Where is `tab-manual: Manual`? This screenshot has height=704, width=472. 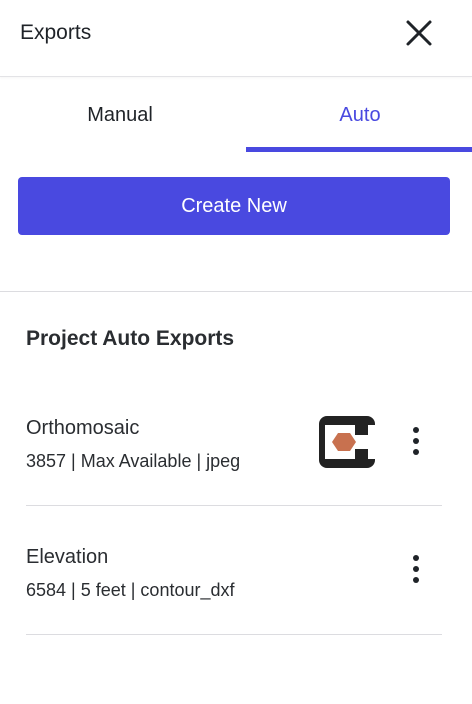
tab-manual: Manual is located at coordinates (118, 115).